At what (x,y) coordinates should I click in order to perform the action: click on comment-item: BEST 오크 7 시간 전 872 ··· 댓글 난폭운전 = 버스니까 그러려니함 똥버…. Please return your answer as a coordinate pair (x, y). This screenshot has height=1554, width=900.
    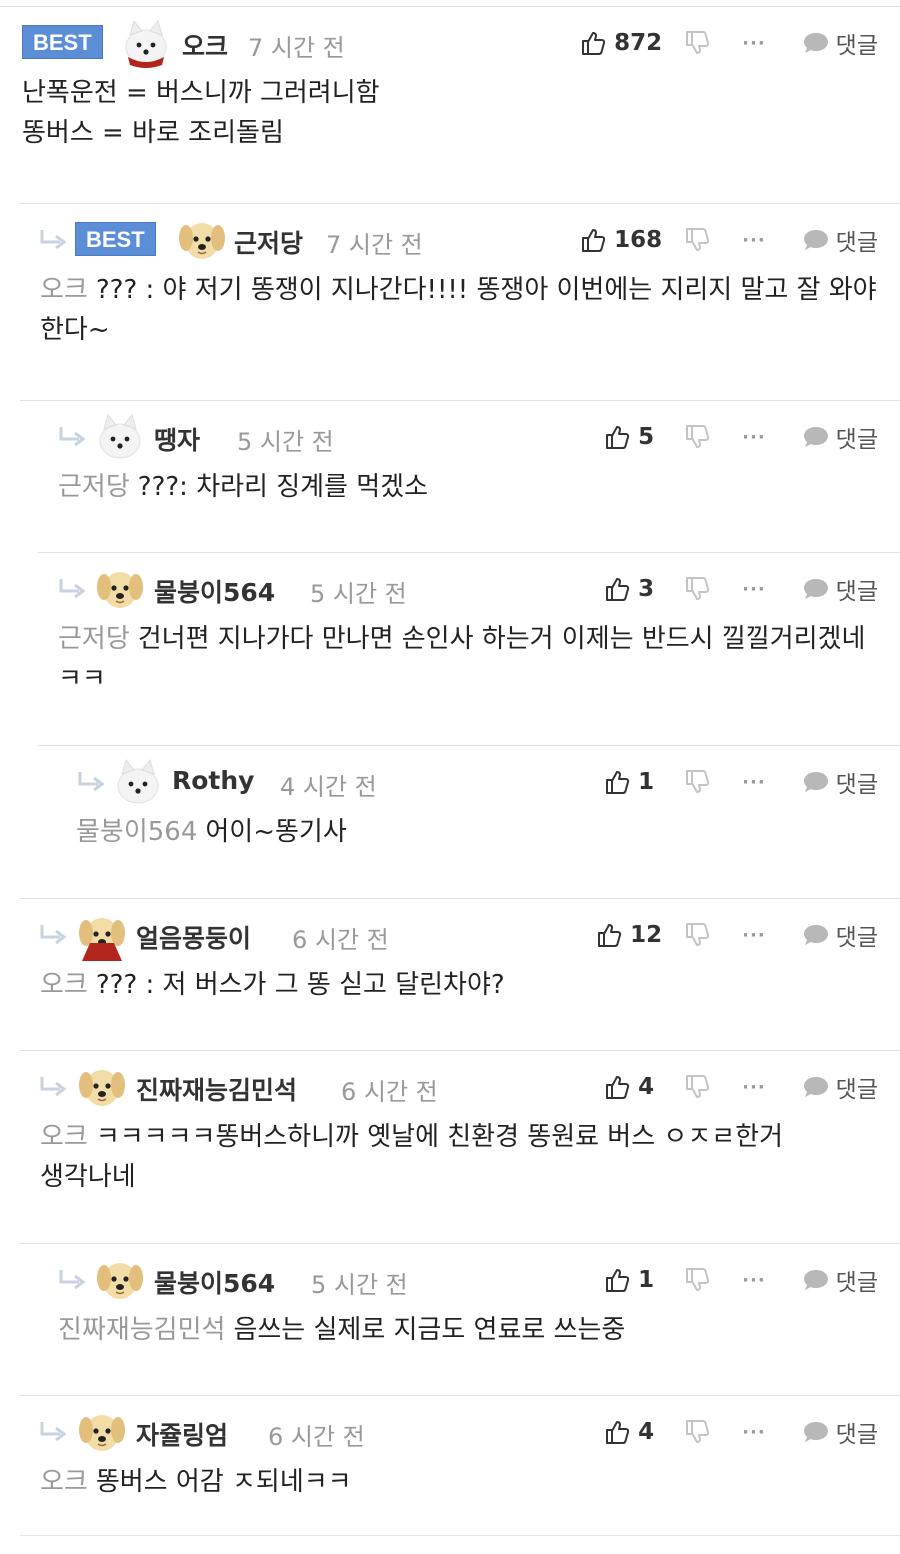
    Looking at the image, I should click on (460, 105).